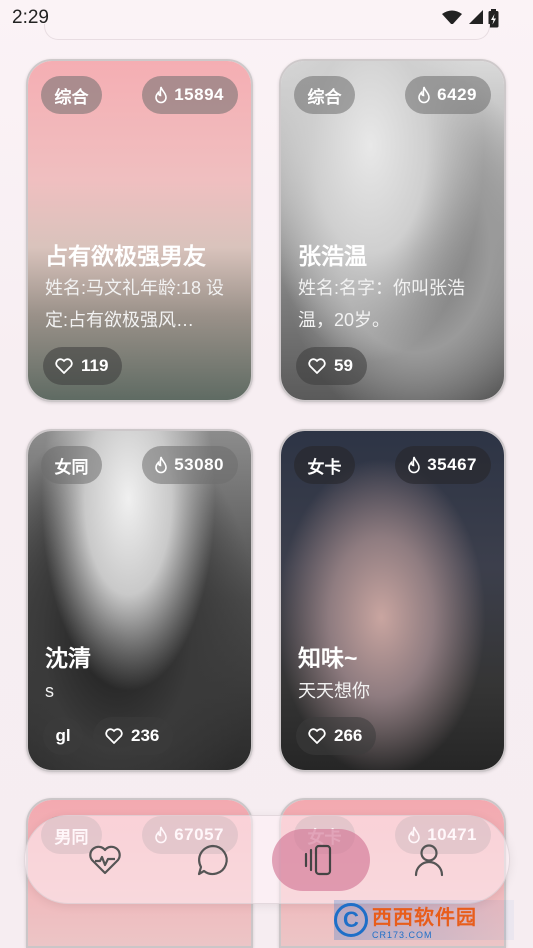  What do you see at coordinates (332, 256) in the screenshot?
I see `card-title: 张浩温` at bounding box center [332, 256].